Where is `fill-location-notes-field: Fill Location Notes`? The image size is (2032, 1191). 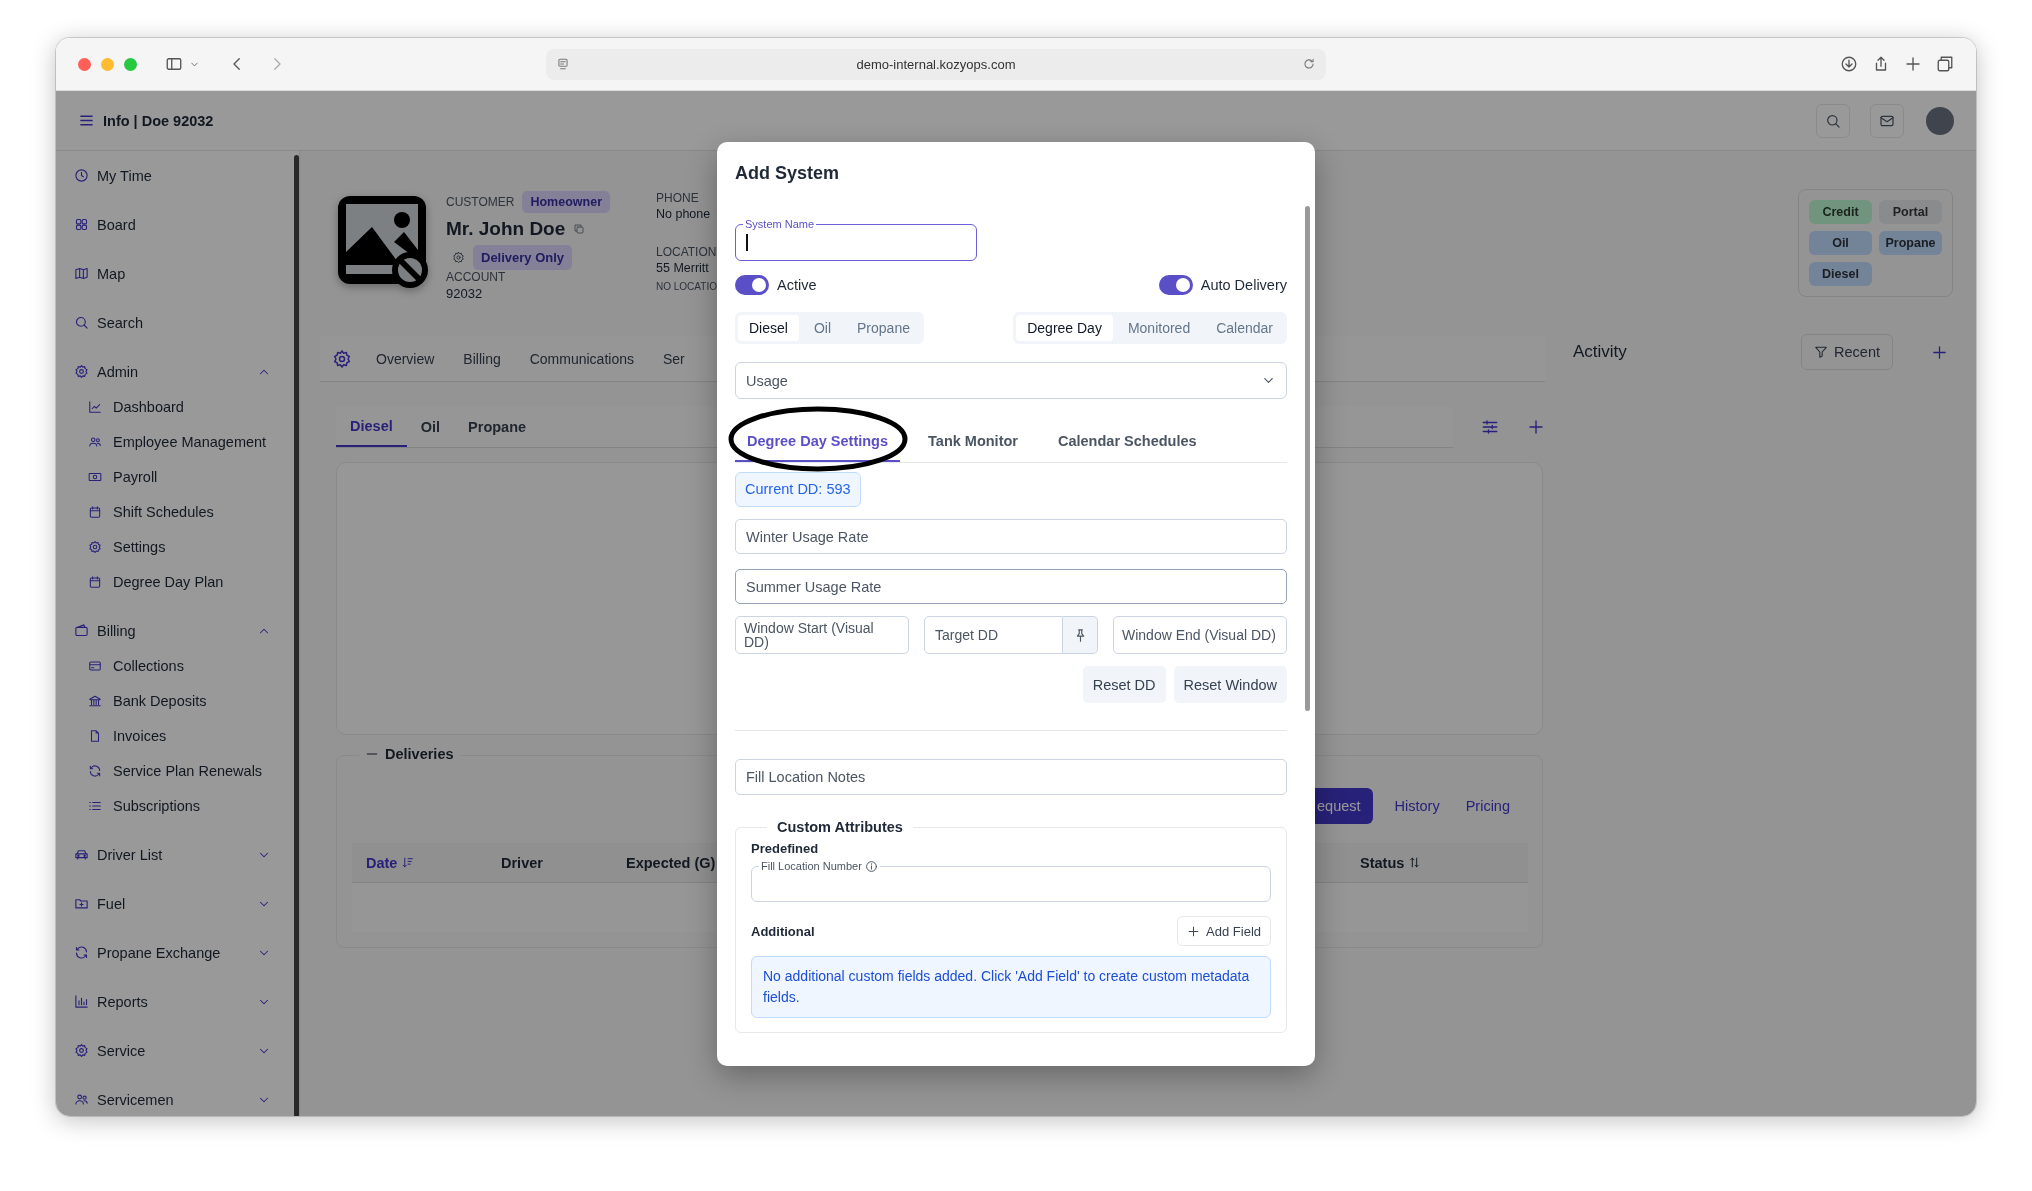
fill-location-notes-field: Fill Location Notes is located at coordinates (1011, 777).